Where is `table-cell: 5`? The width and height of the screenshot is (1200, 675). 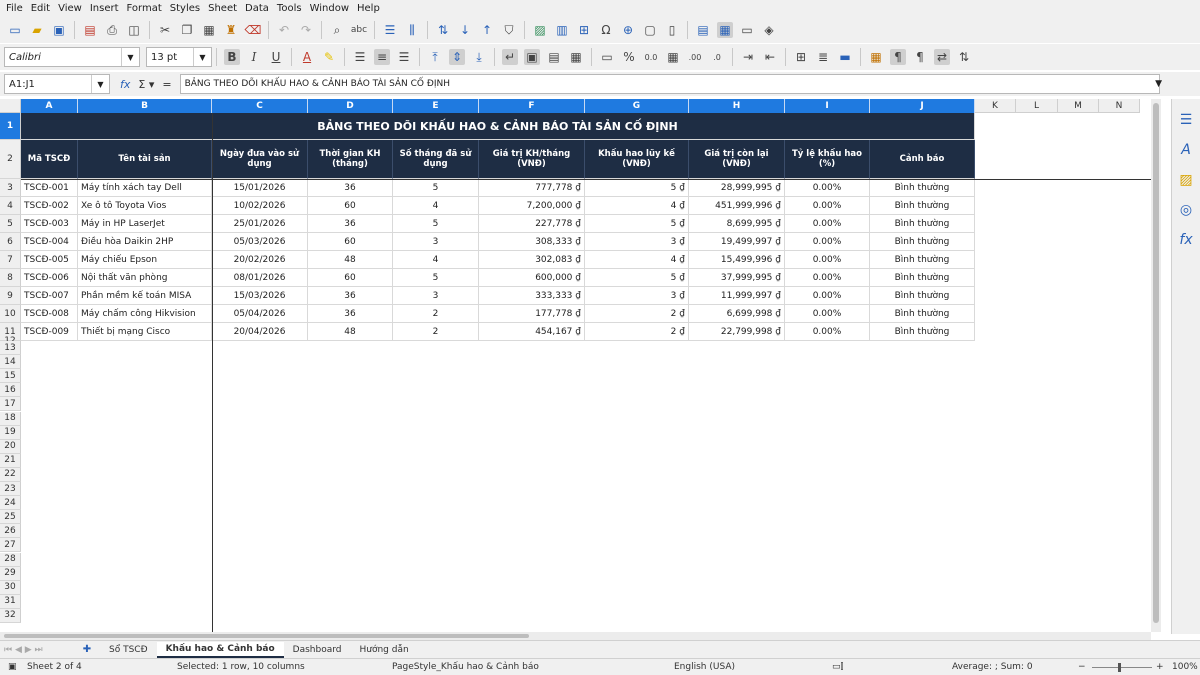 table-cell: 5 is located at coordinates (436, 188).